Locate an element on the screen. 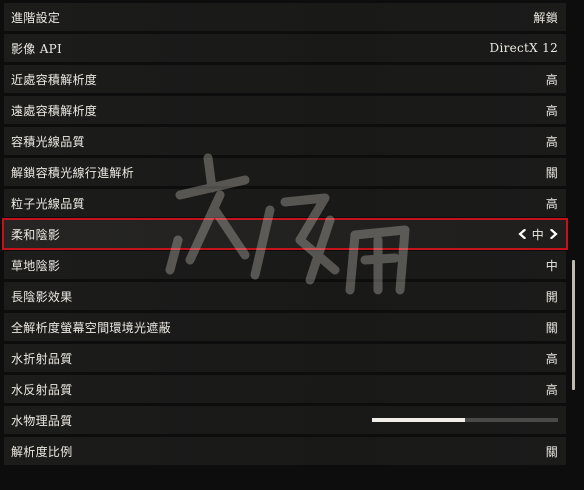 The height and width of the screenshot is (490, 584). setting-label: 草地陰影 is located at coordinates (36, 265).